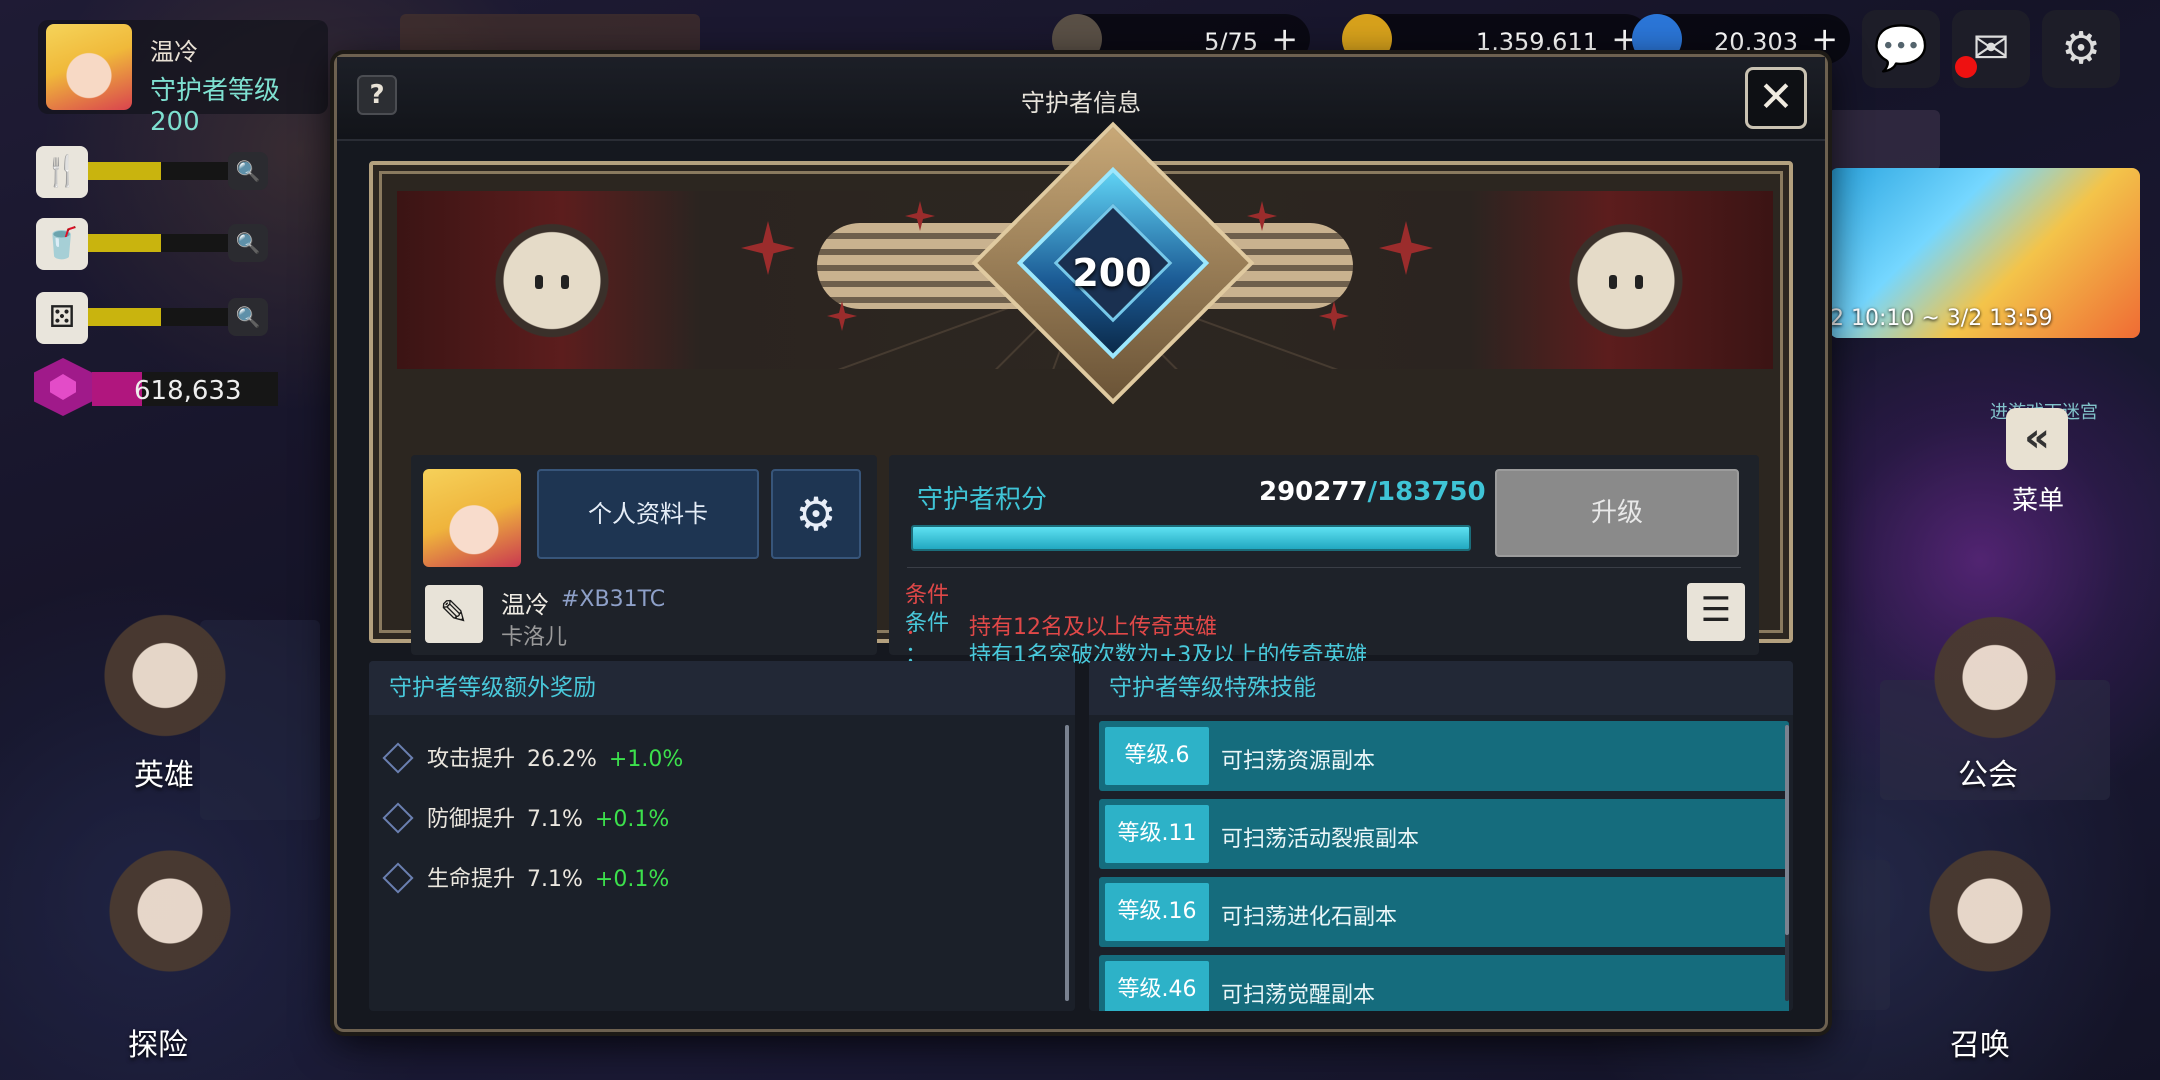  I want to click on score-value: 290277/183750, so click(1372, 492).